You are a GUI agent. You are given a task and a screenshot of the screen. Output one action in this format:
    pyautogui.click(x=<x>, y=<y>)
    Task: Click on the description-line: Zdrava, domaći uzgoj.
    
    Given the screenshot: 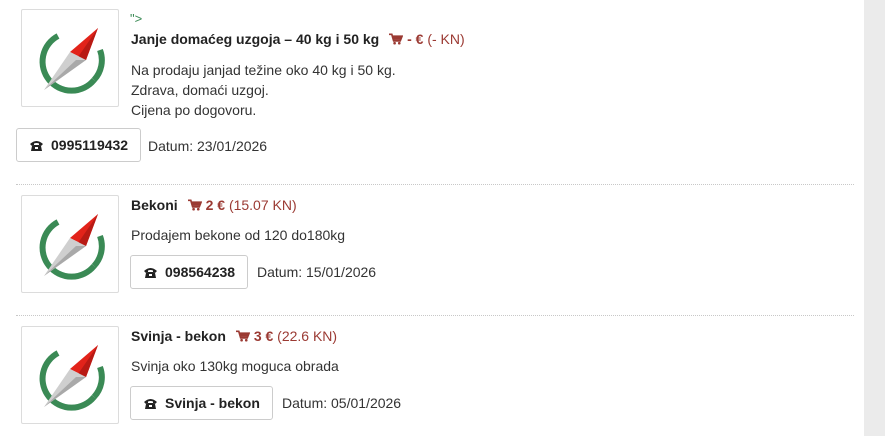 What is the action you would take?
    pyautogui.click(x=200, y=90)
    